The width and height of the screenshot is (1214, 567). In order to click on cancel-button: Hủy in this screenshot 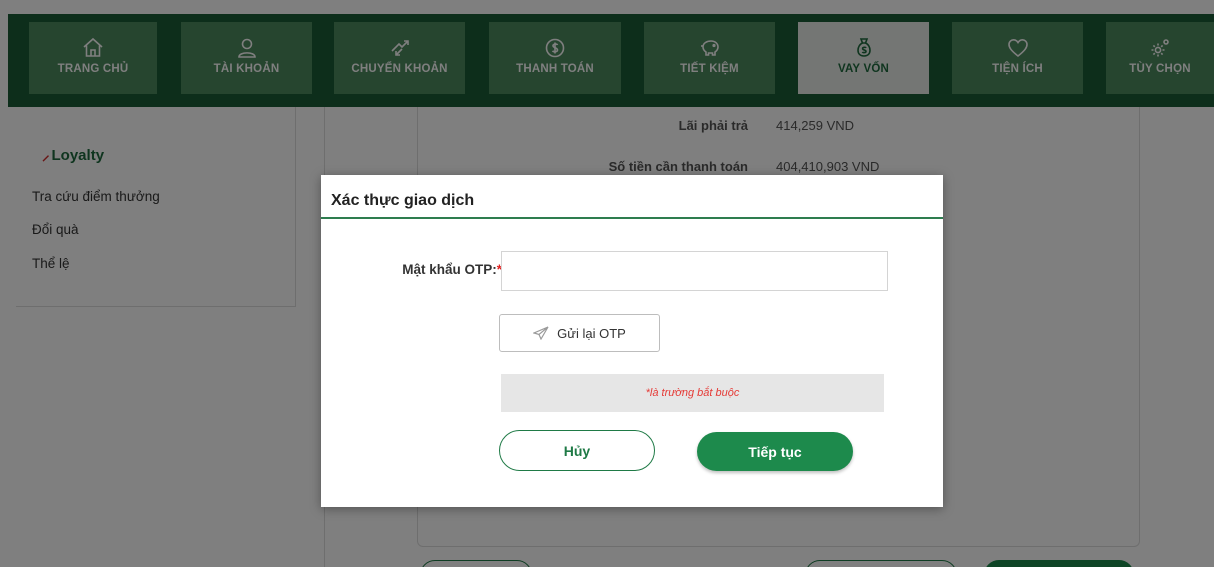, I will do `click(577, 450)`.